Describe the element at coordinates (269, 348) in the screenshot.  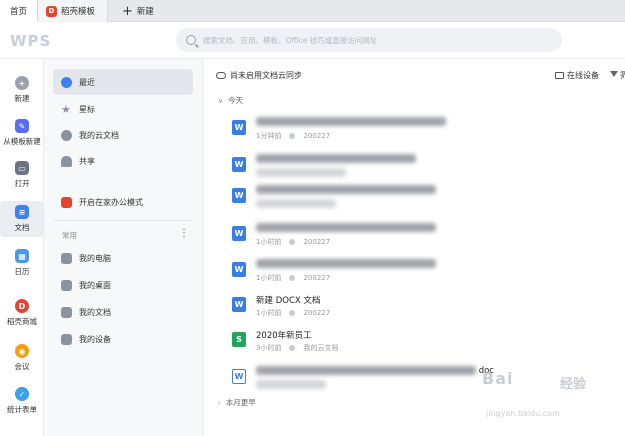
I see `file-time: 3小时前` at that location.